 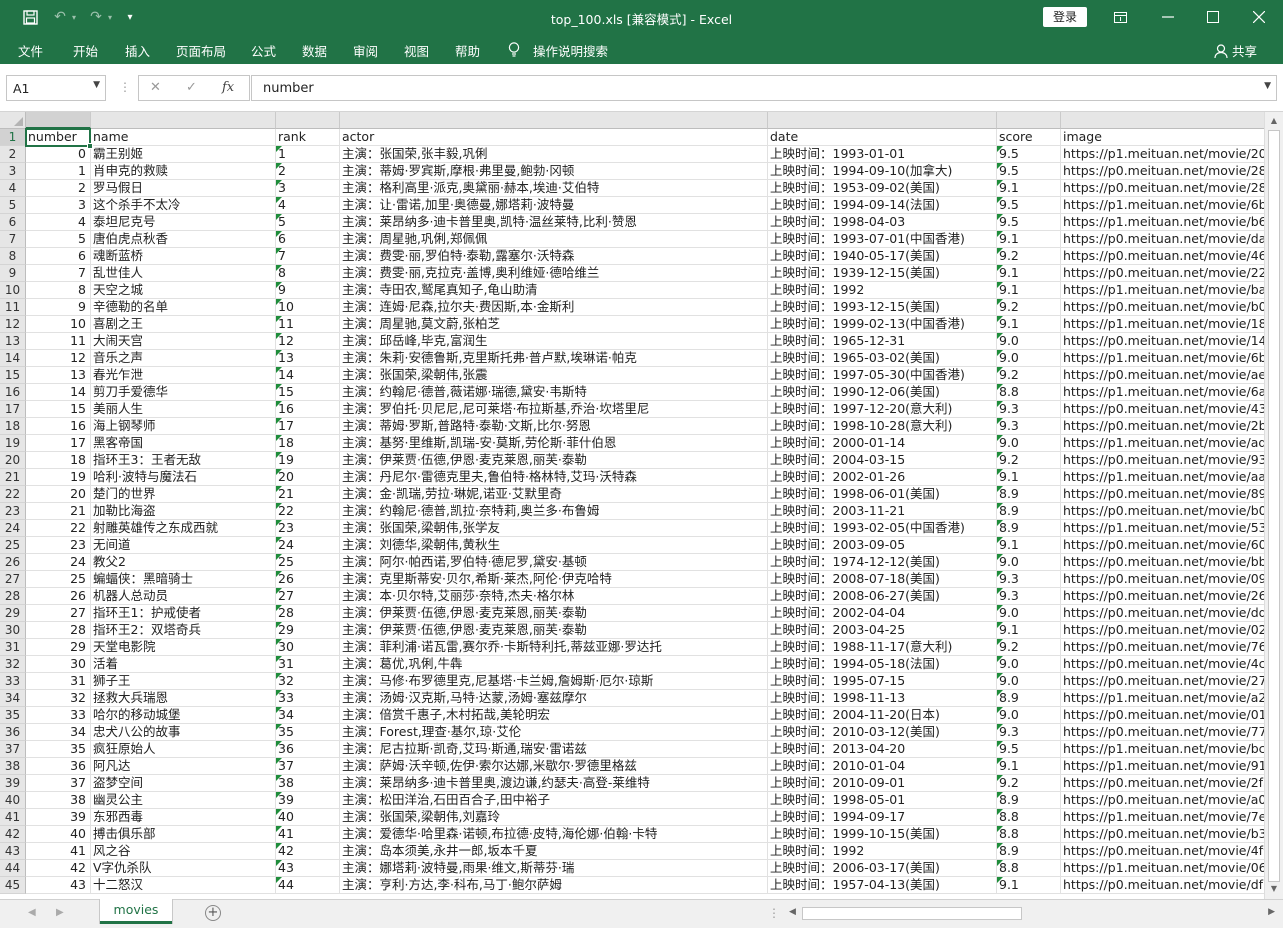 I want to click on table-cell: 主演：让·雷诺,加里·奥德曼,娜塔莉·波特曼, so click(x=554, y=205).